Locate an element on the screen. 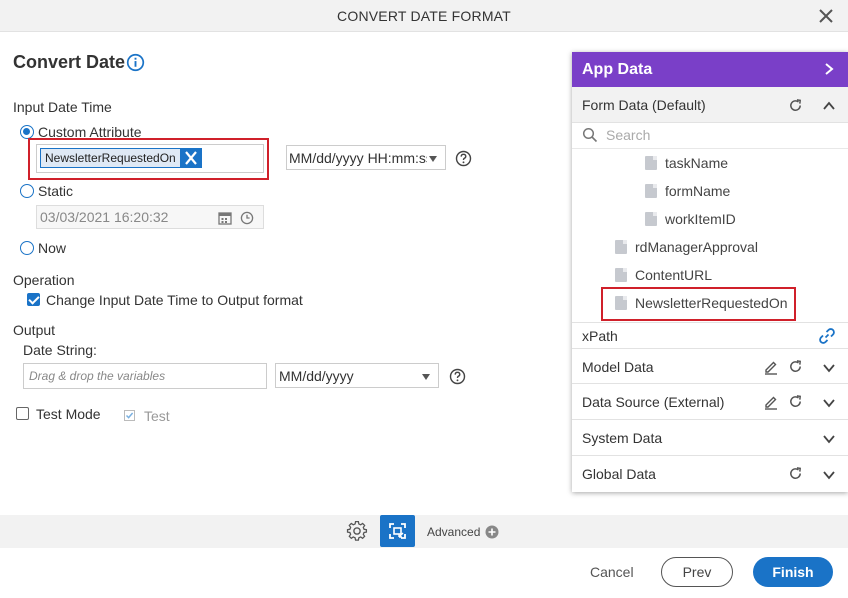 The width and height of the screenshot is (848, 598). close-icon is located at coordinates (826, 16).